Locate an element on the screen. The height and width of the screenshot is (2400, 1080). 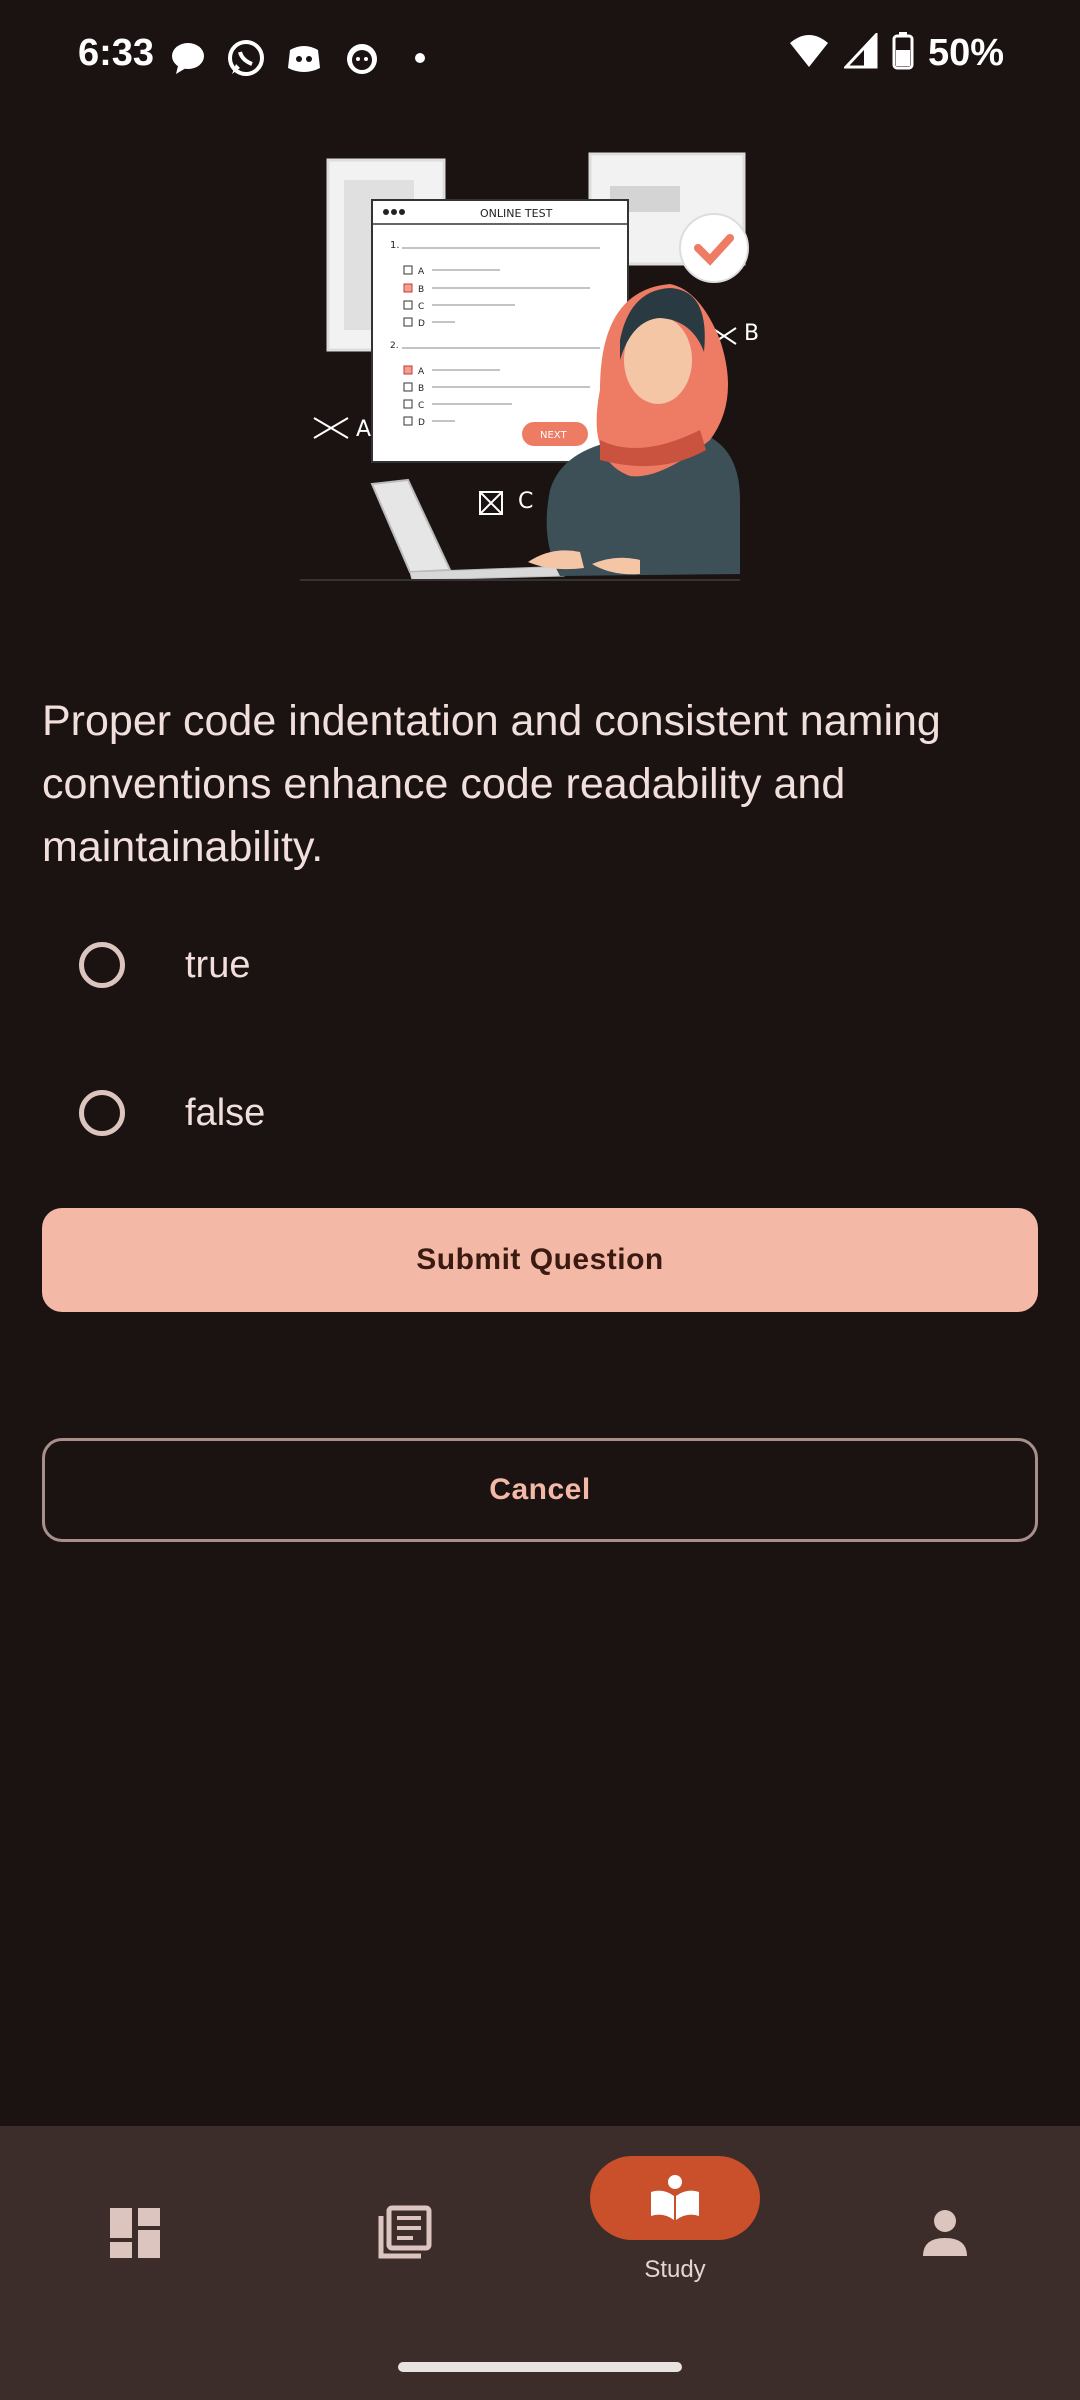
bottom-navigation: Study is located at coordinates (540, 2263).